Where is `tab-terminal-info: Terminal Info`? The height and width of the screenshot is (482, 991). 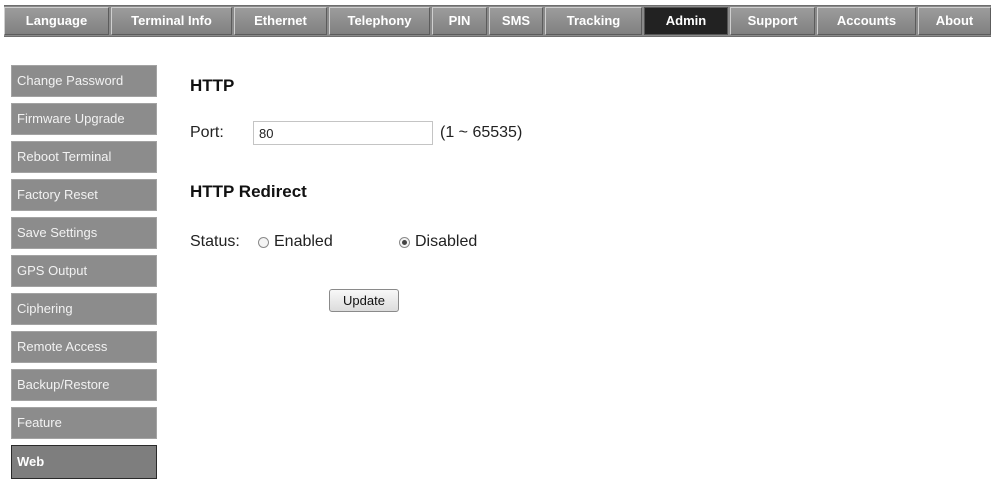
tab-terminal-info: Terminal Info is located at coordinates (171, 21).